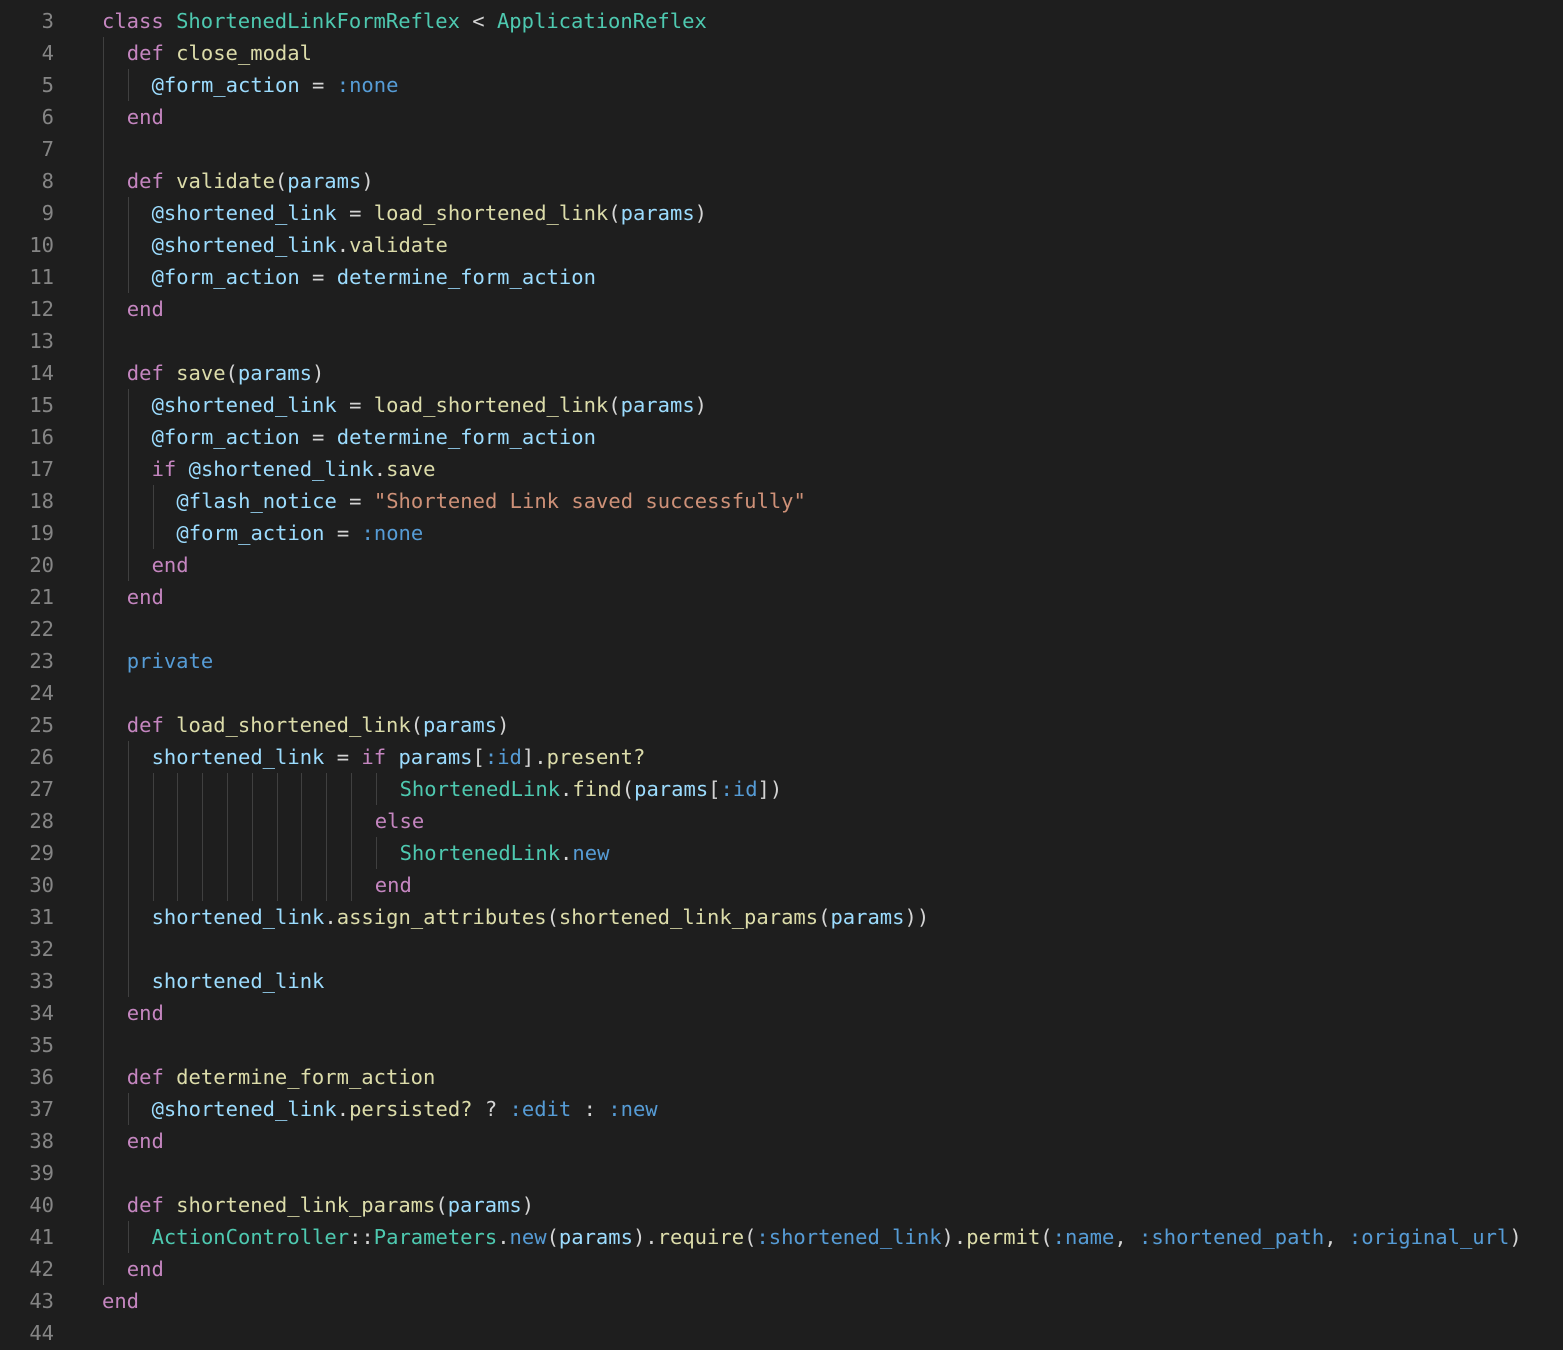 The width and height of the screenshot is (1563, 1350). Describe the element at coordinates (590, 1109) in the screenshot. I see `code-token: :` at that location.